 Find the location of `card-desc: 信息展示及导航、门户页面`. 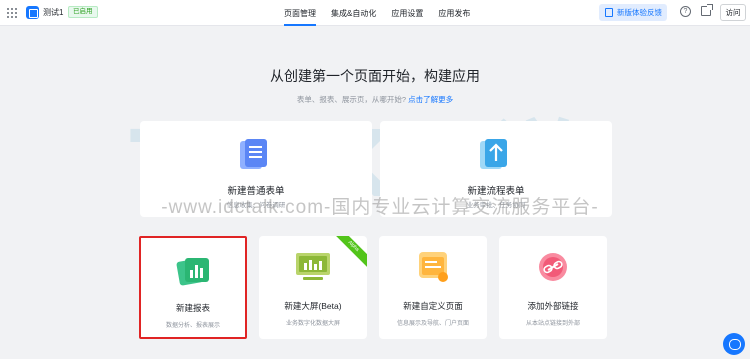

card-desc: 信息展示及导航、门户页面 is located at coordinates (432, 324).